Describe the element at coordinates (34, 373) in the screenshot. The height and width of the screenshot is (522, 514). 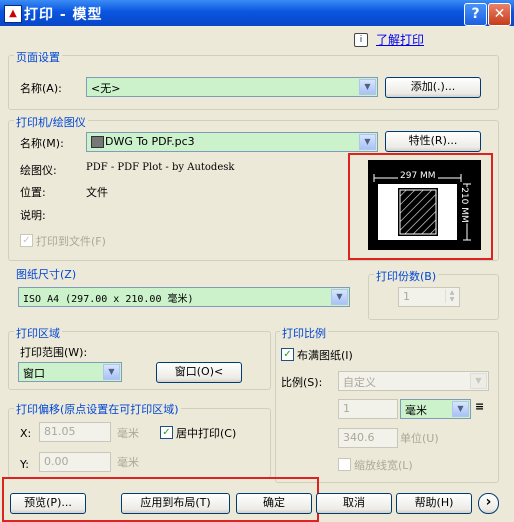
I see `plot-range-value: 窗口` at that location.